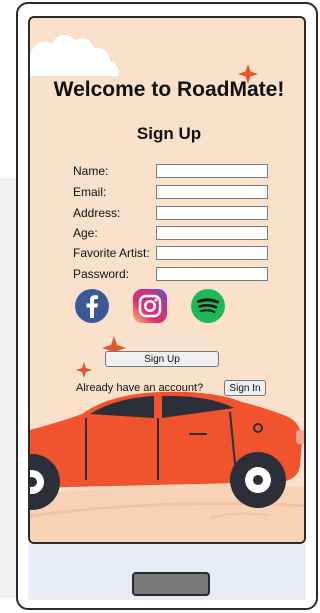  I want to click on age-label: Age:, so click(85, 233).